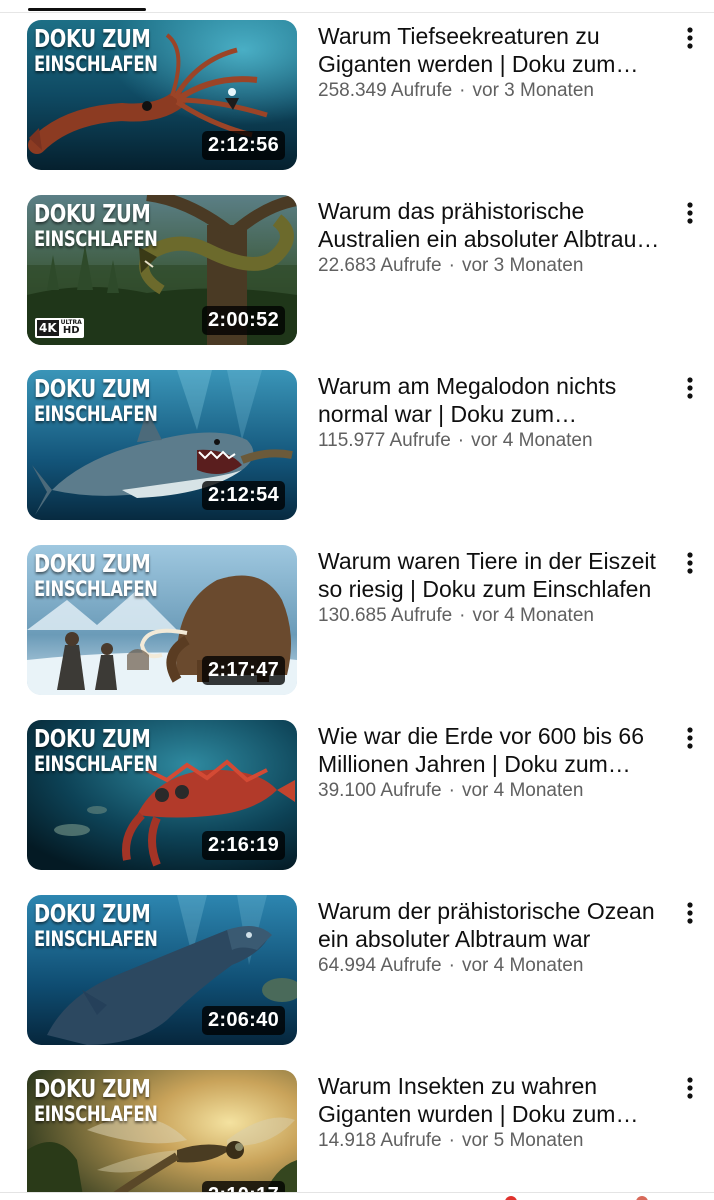  I want to click on video-thumbnail: DOKU ZUM EINSCHLAFEN 2:12:56, so click(162, 95).